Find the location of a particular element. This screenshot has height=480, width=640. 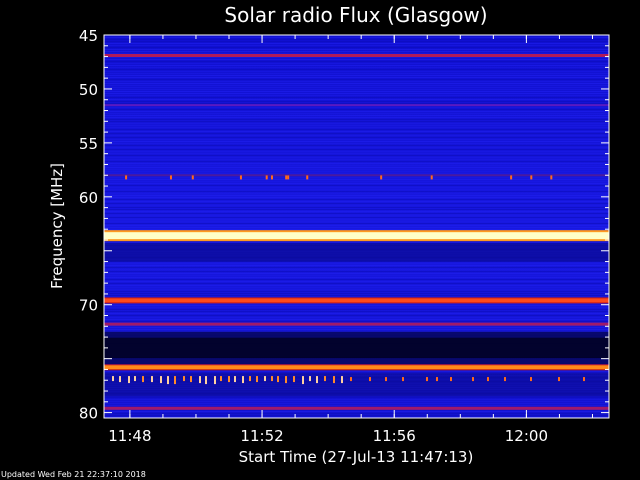

dark-region-core is located at coordinates (356, 348).